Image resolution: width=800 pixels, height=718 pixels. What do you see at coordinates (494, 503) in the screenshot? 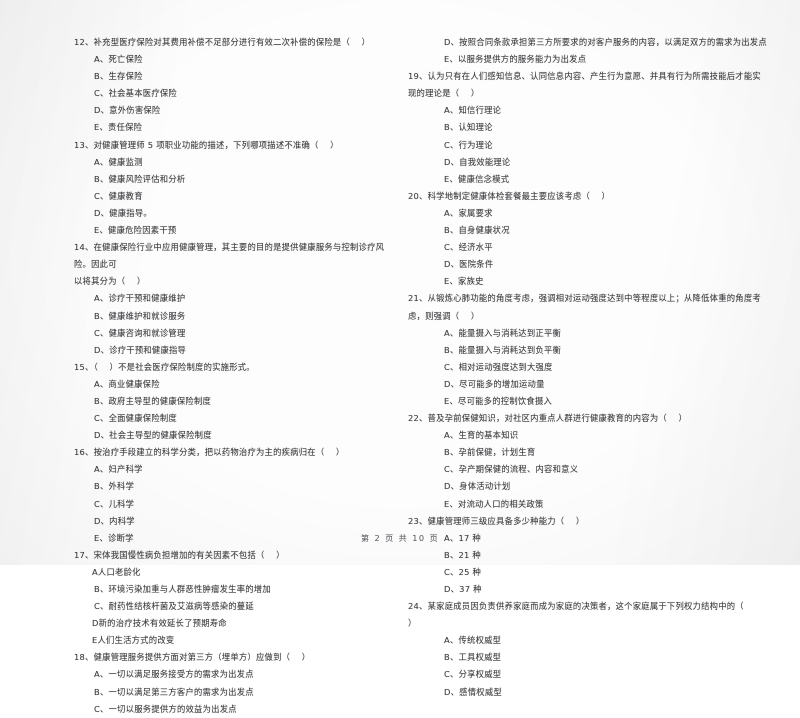
I see `question-22-option-e: E、对流动人口的相关政策` at bounding box center [494, 503].